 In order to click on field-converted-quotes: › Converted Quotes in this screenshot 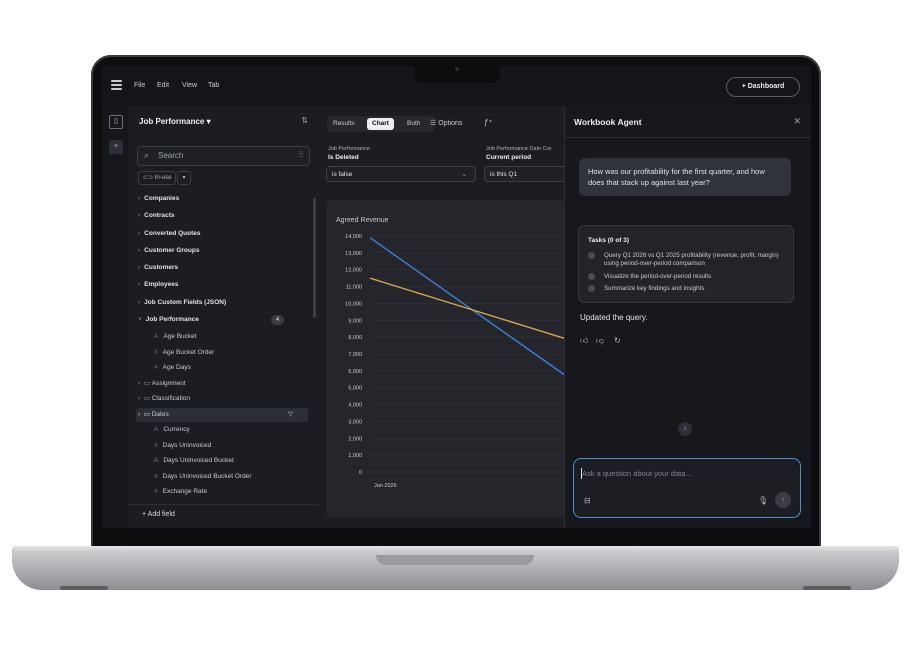, I will do `click(169, 234)`.